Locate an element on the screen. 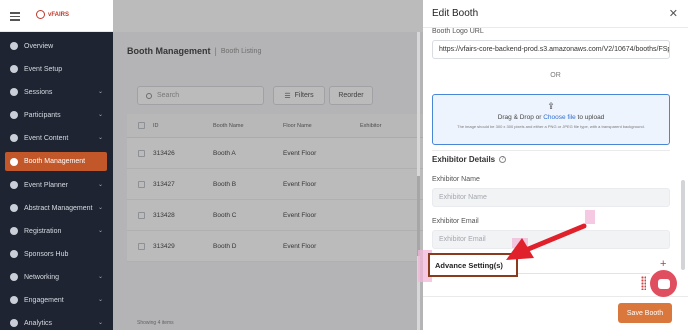 The width and height of the screenshot is (688, 330). event-content-icon is located at coordinates (14, 138).